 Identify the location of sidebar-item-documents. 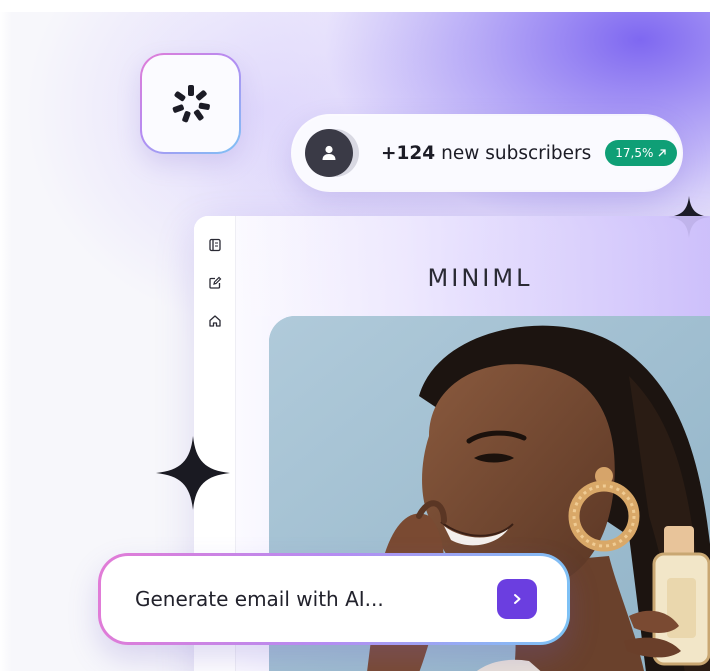
(215, 245).